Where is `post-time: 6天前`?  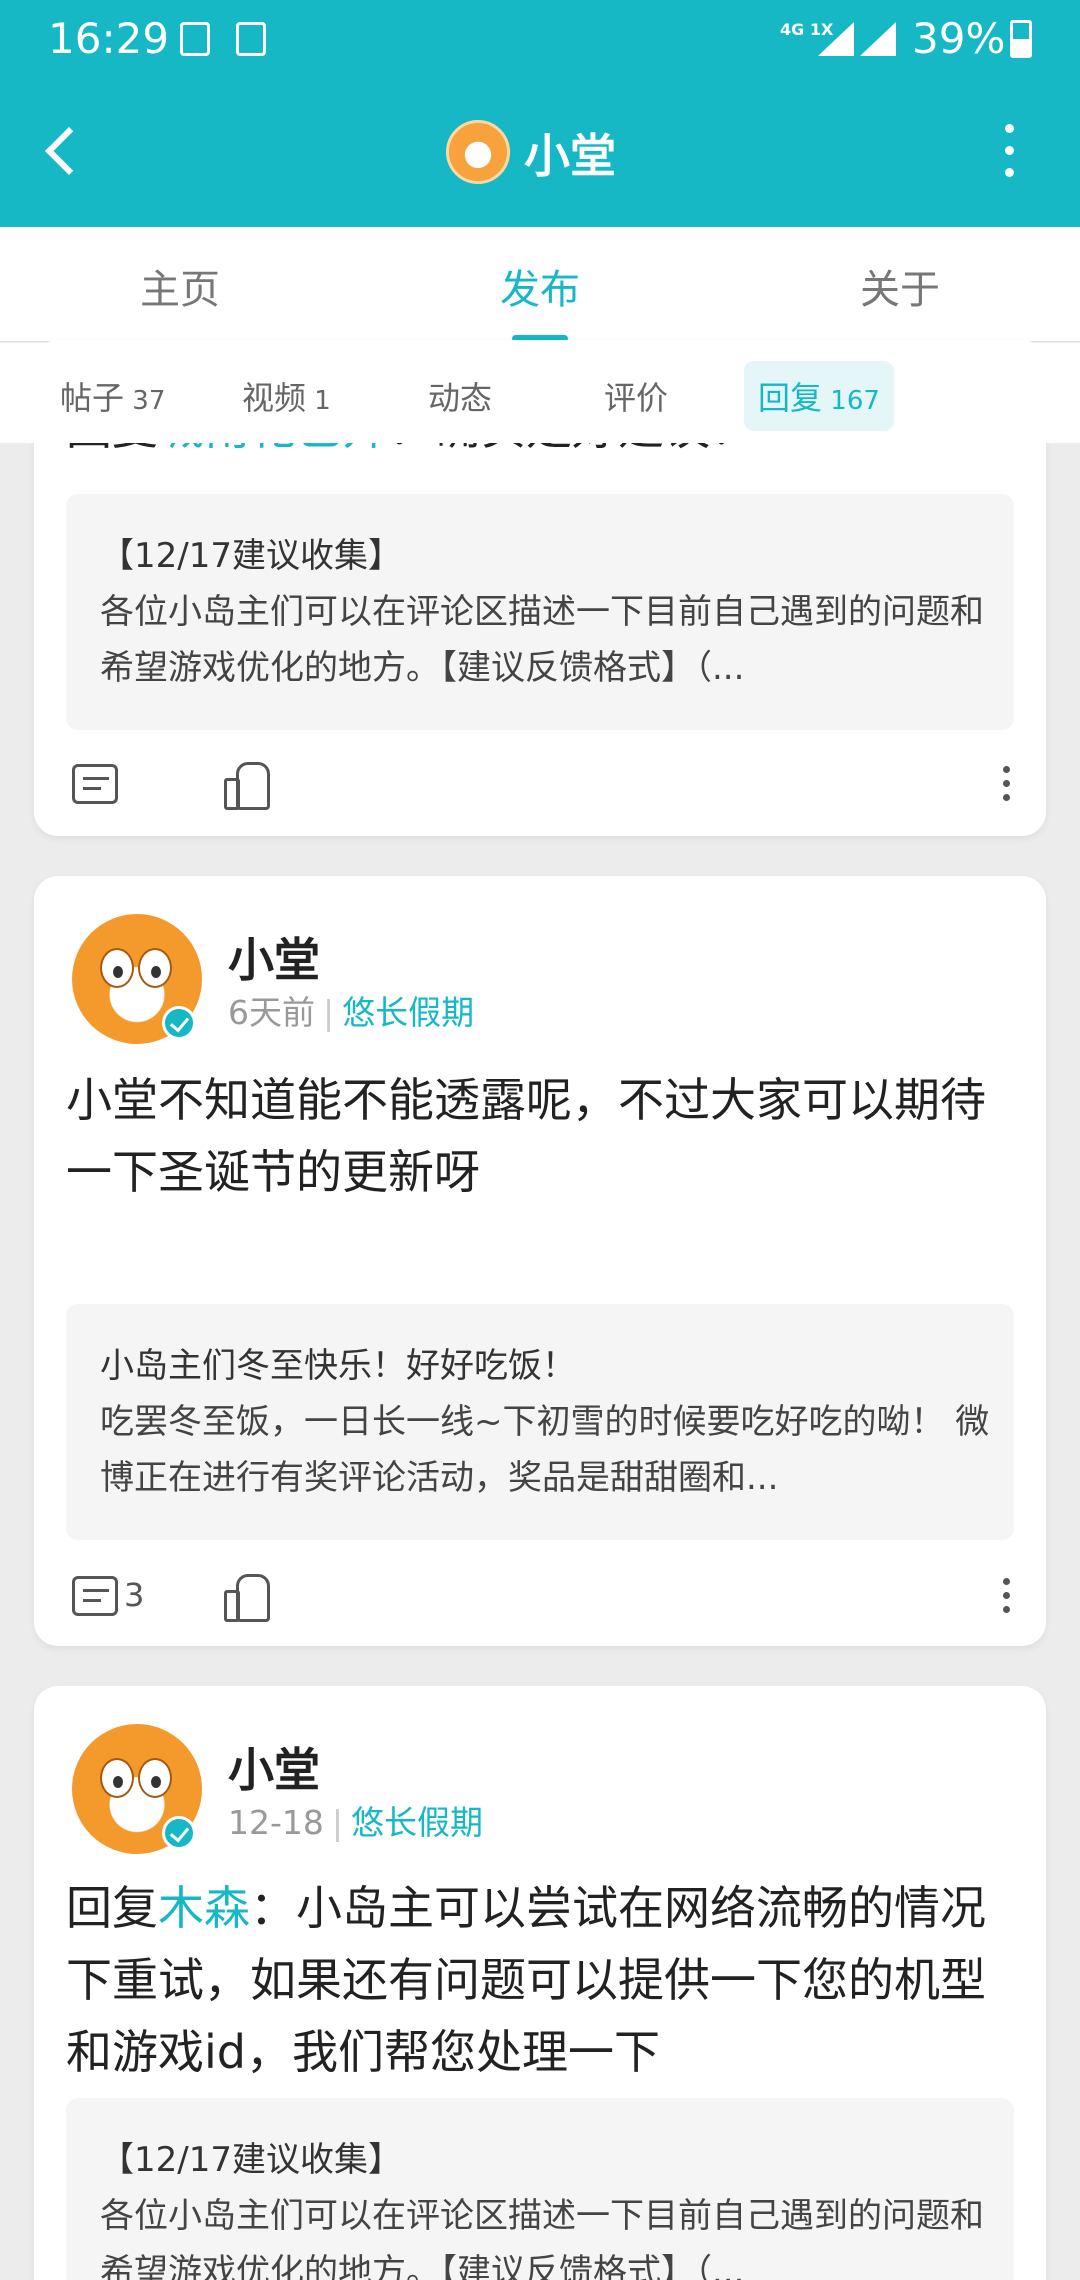 post-time: 6天前 is located at coordinates (271, 1012).